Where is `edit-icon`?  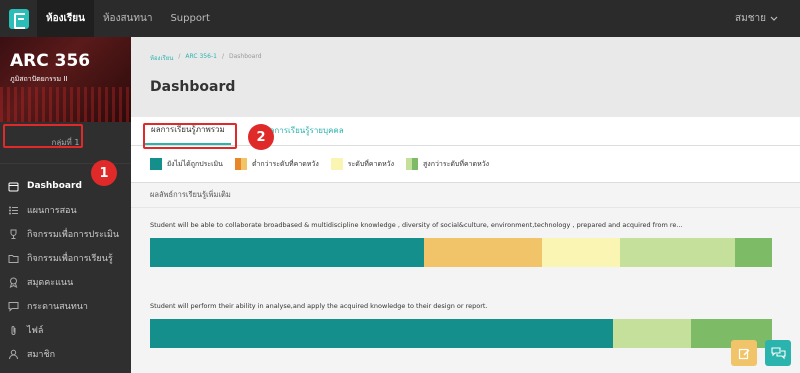
edit-icon is located at coordinates (743, 353).